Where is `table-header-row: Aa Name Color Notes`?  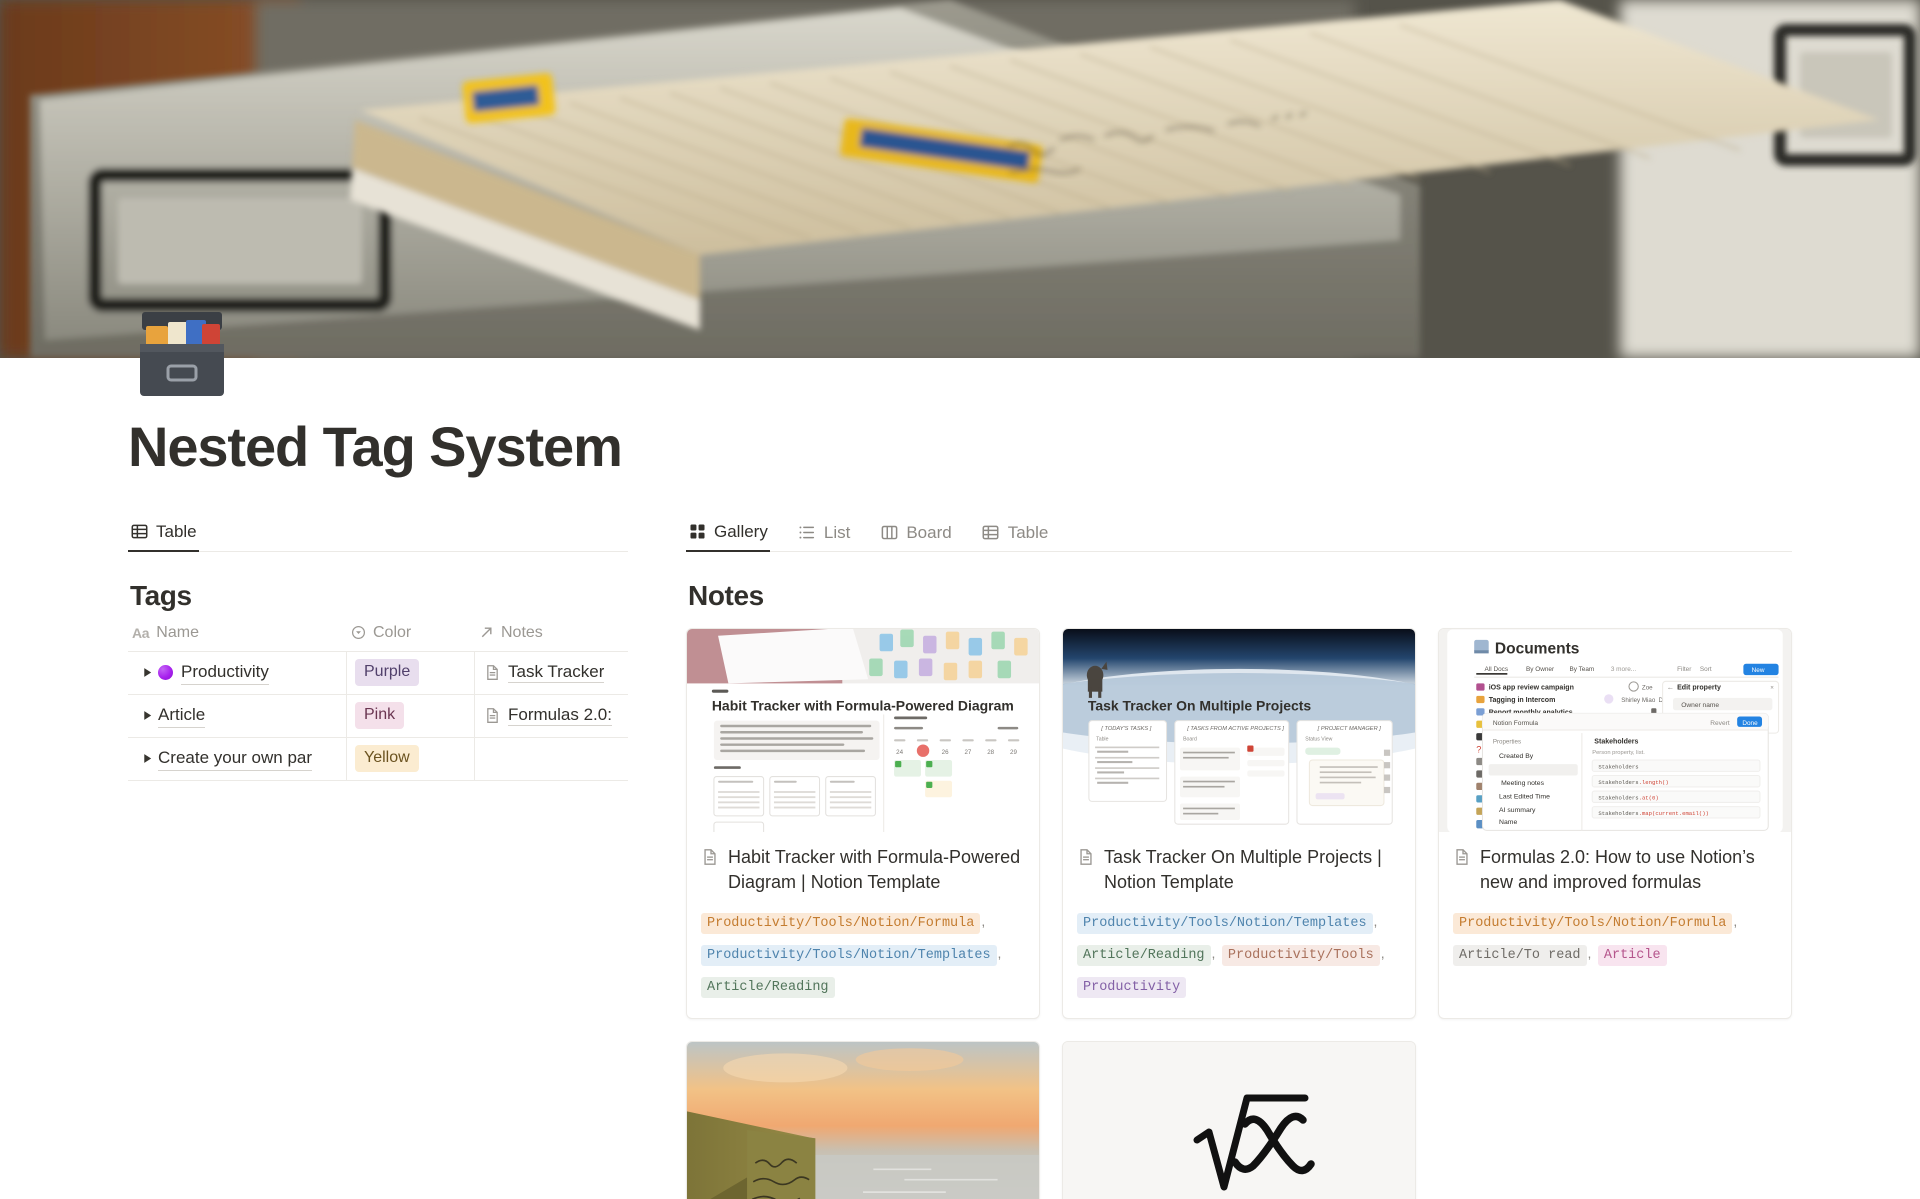
table-header-row: Aa Name Color Notes is located at coordinates (378, 638).